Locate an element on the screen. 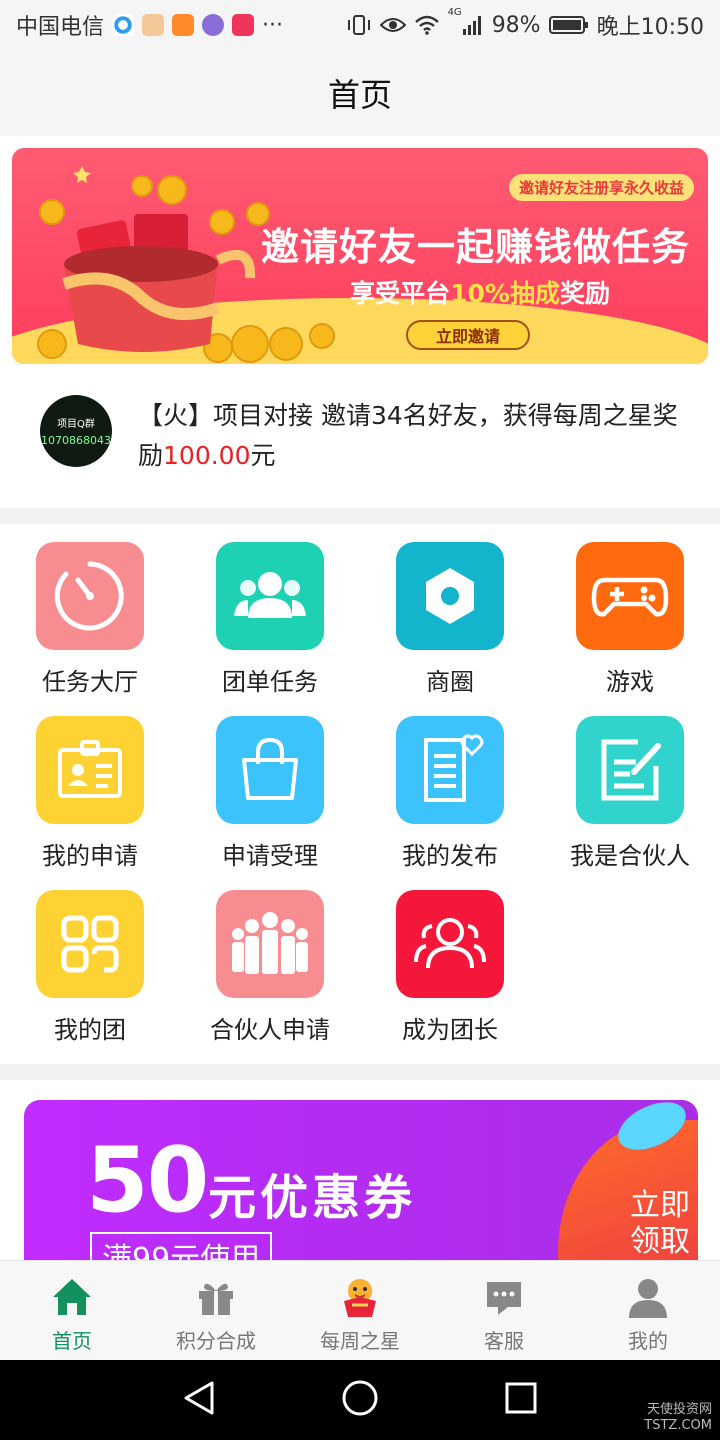 This screenshot has width=720, height=1440. hexagon-icon is located at coordinates (450, 596).